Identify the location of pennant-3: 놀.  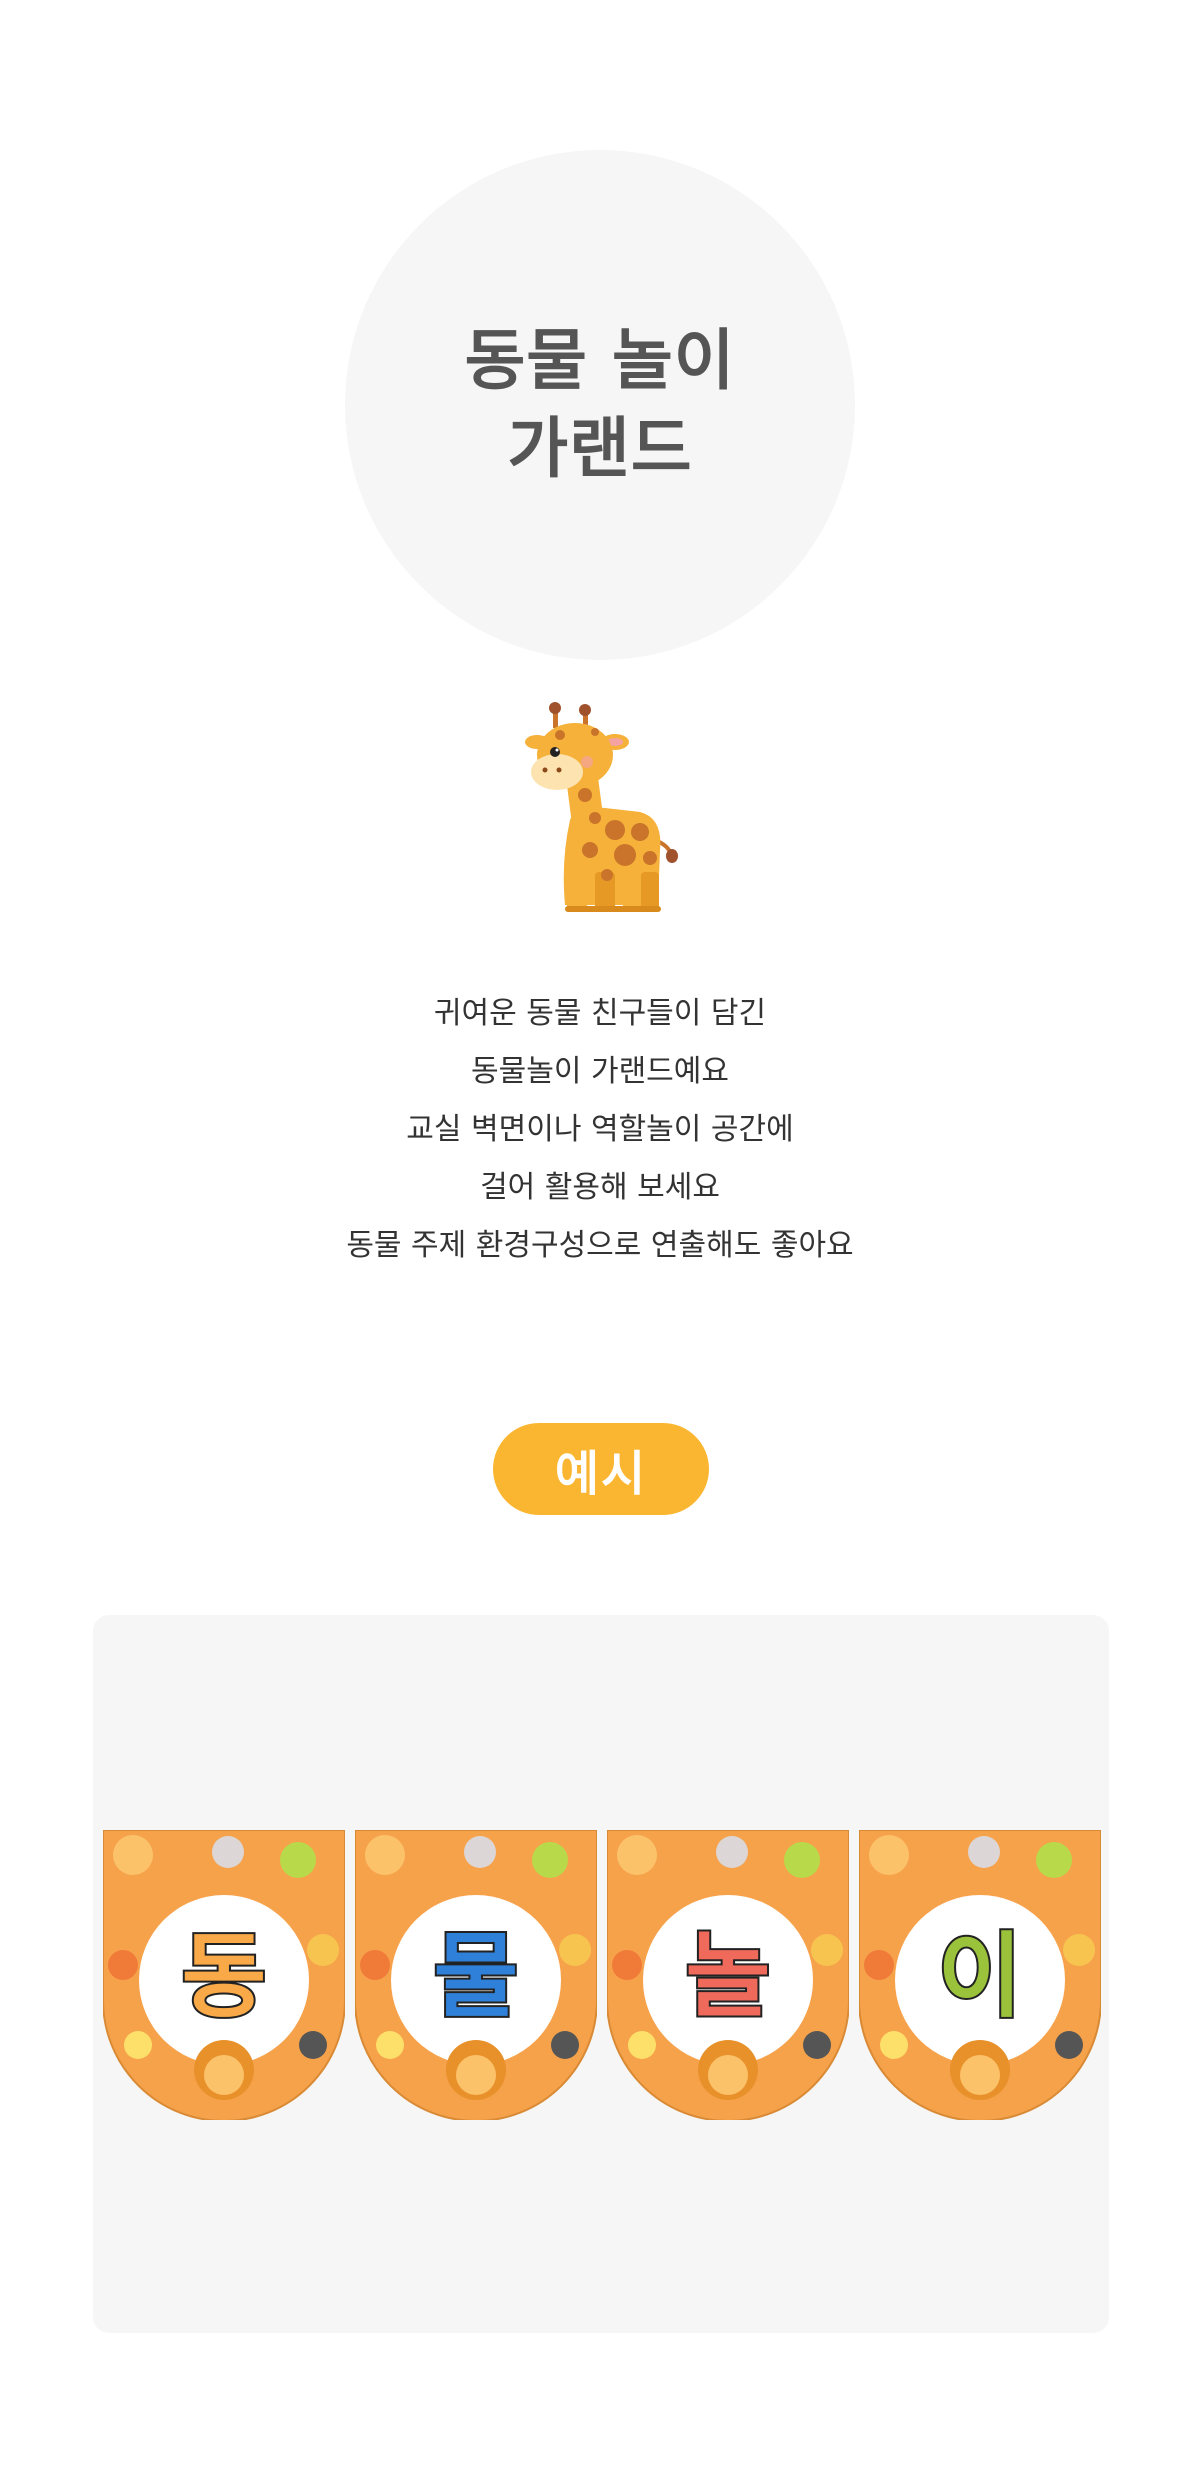
(728, 1975).